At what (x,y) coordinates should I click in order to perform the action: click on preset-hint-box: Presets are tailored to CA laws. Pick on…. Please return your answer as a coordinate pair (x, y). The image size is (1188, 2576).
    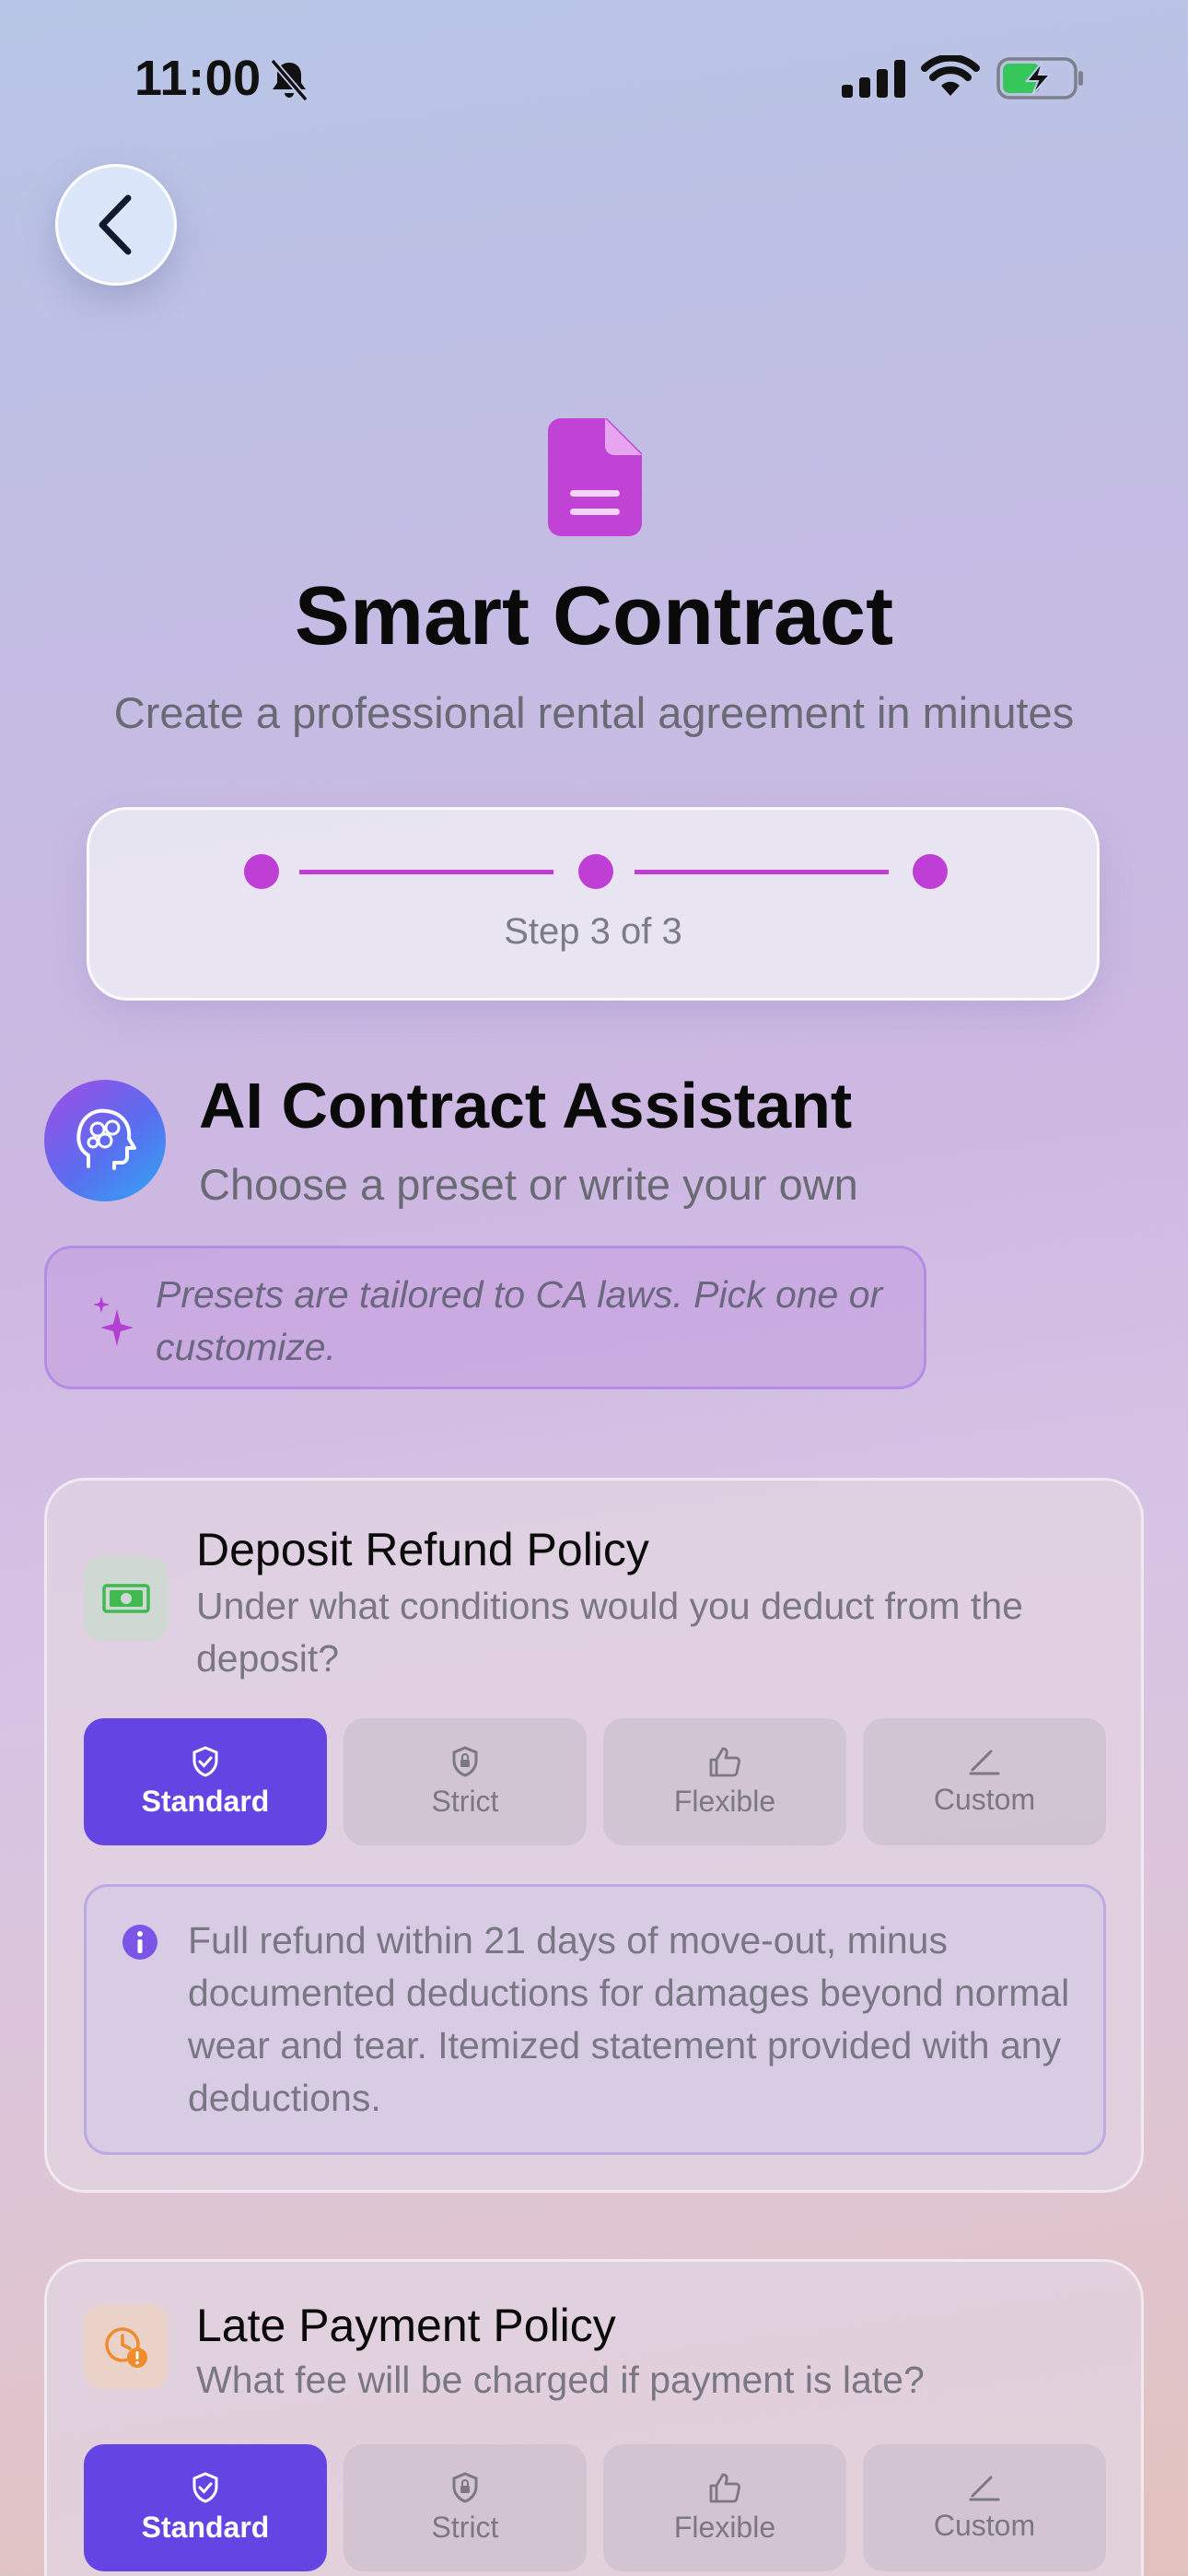
    Looking at the image, I should click on (485, 1317).